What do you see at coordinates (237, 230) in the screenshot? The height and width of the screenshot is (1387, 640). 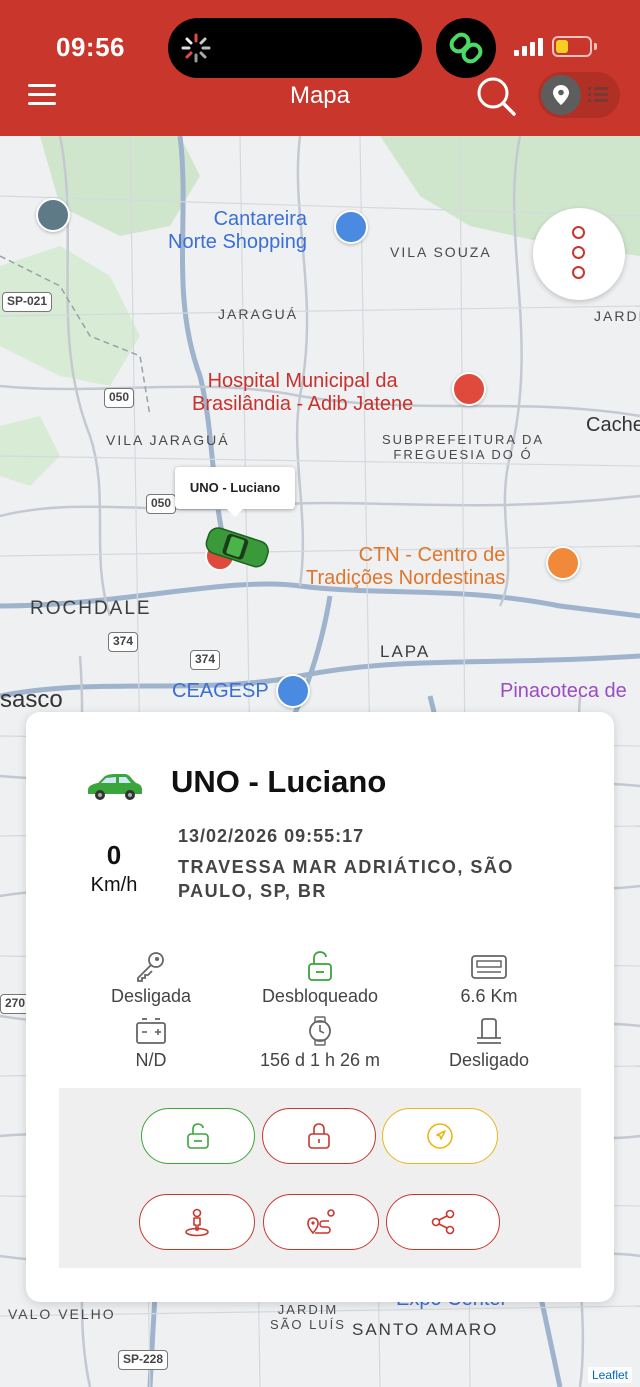 I see `map-label-cantareira: Cantareira Norte Shopping` at bounding box center [237, 230].